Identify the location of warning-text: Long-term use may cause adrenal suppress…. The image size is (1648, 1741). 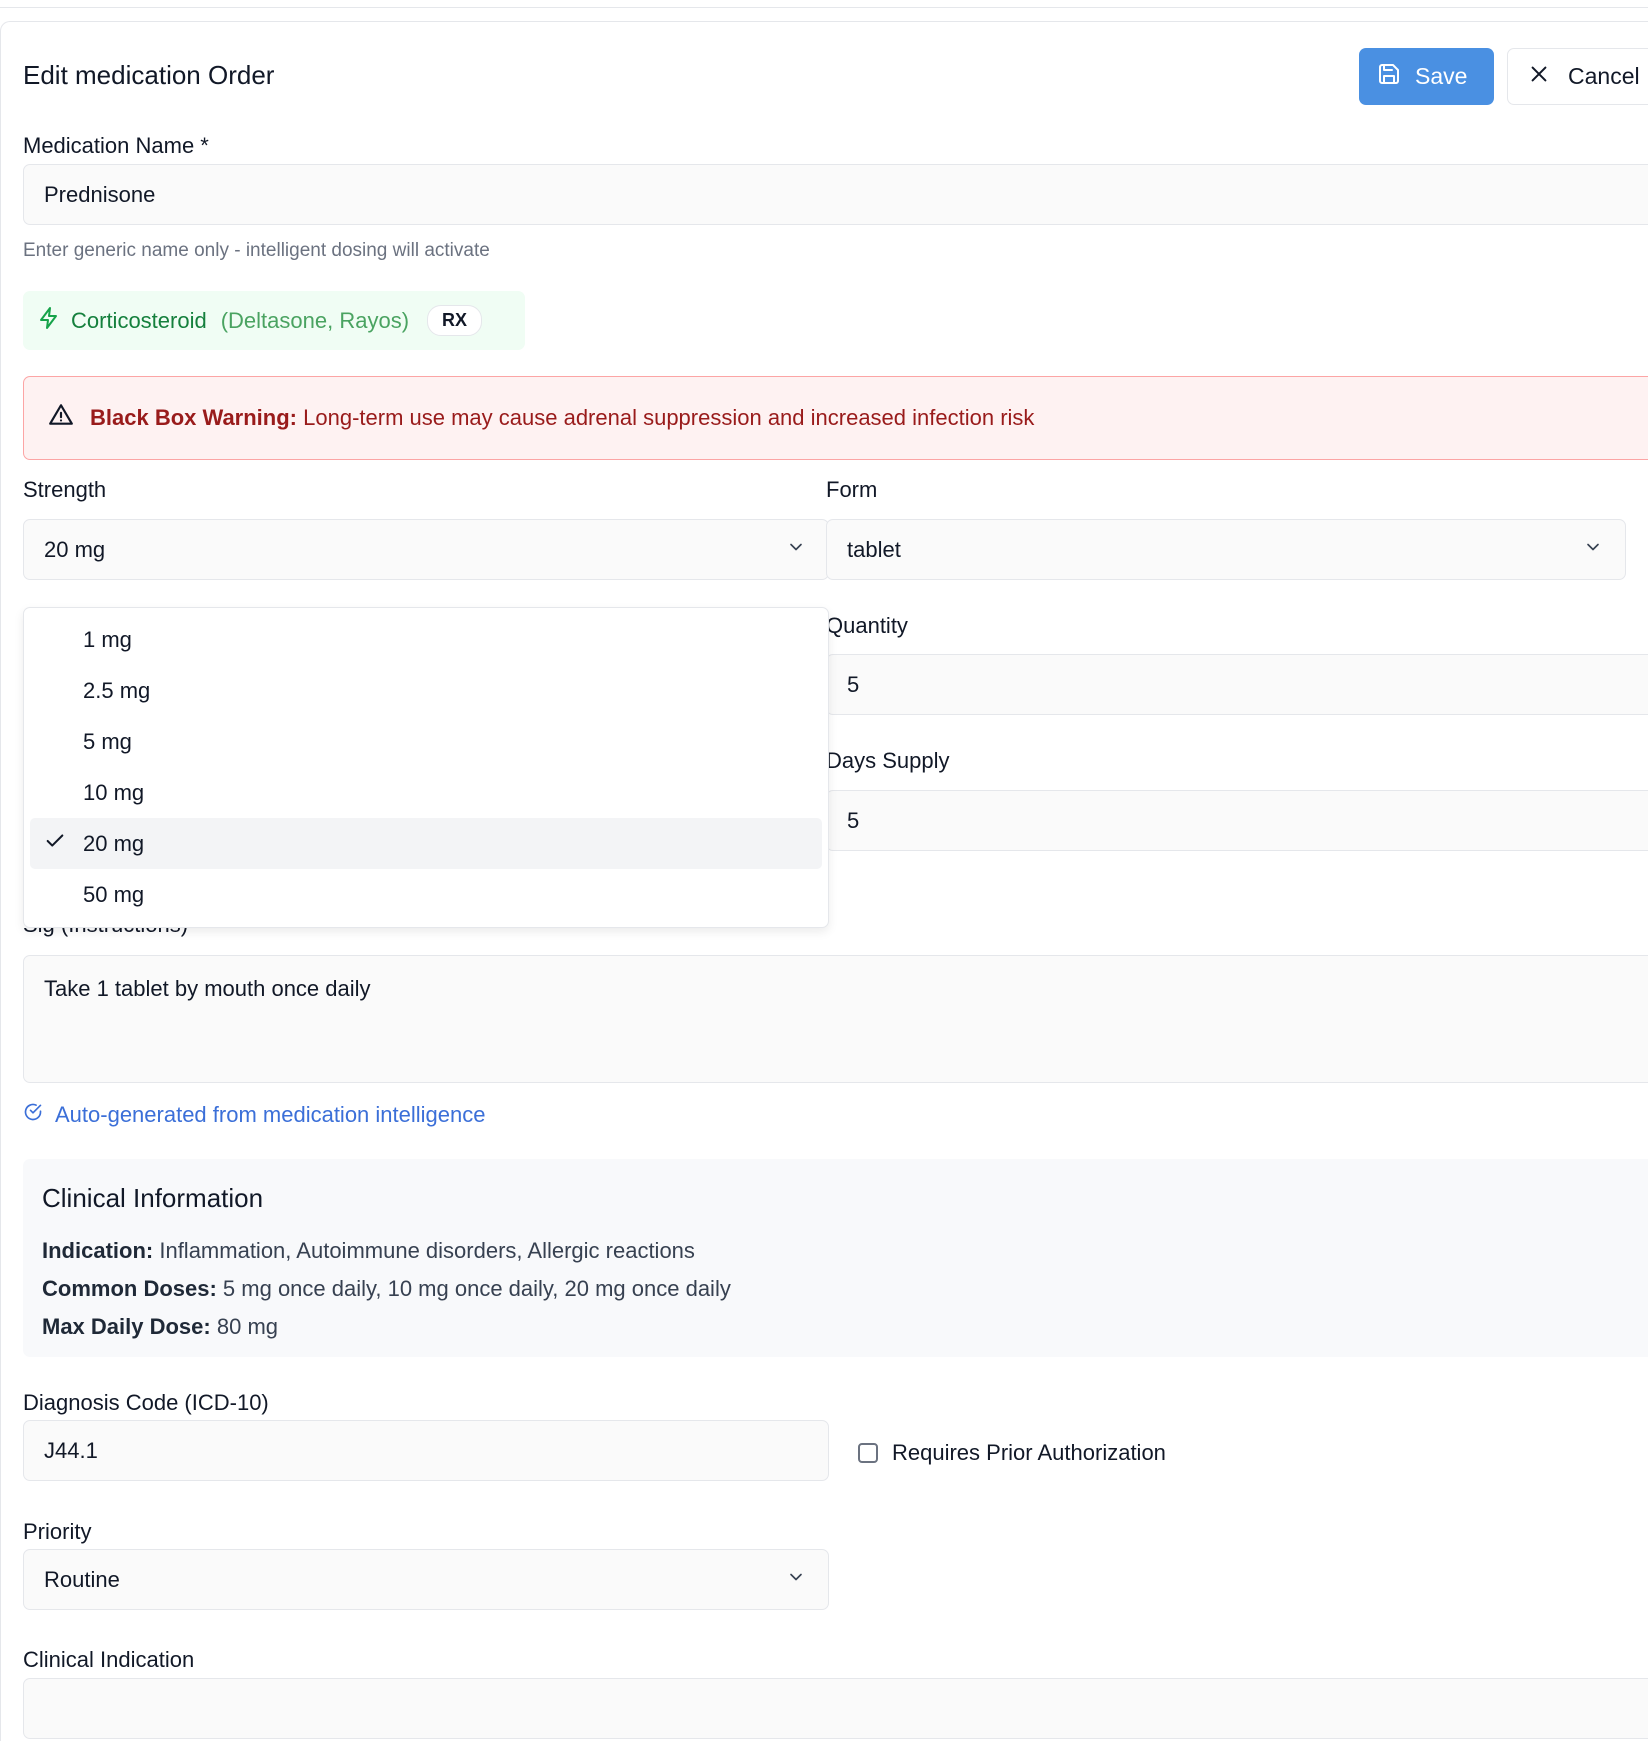
(669, 417).